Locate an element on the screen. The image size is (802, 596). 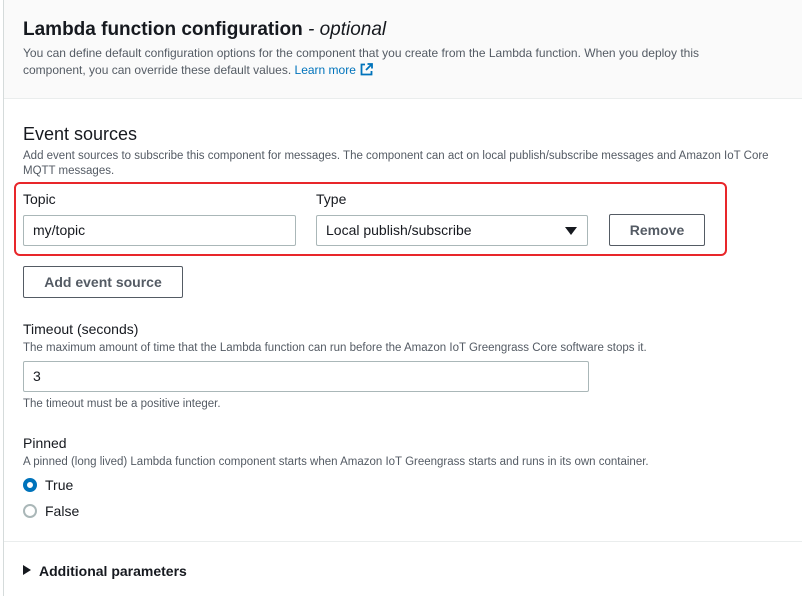
type-select: Local publish/subscribe is located at coordinates (452, 230).